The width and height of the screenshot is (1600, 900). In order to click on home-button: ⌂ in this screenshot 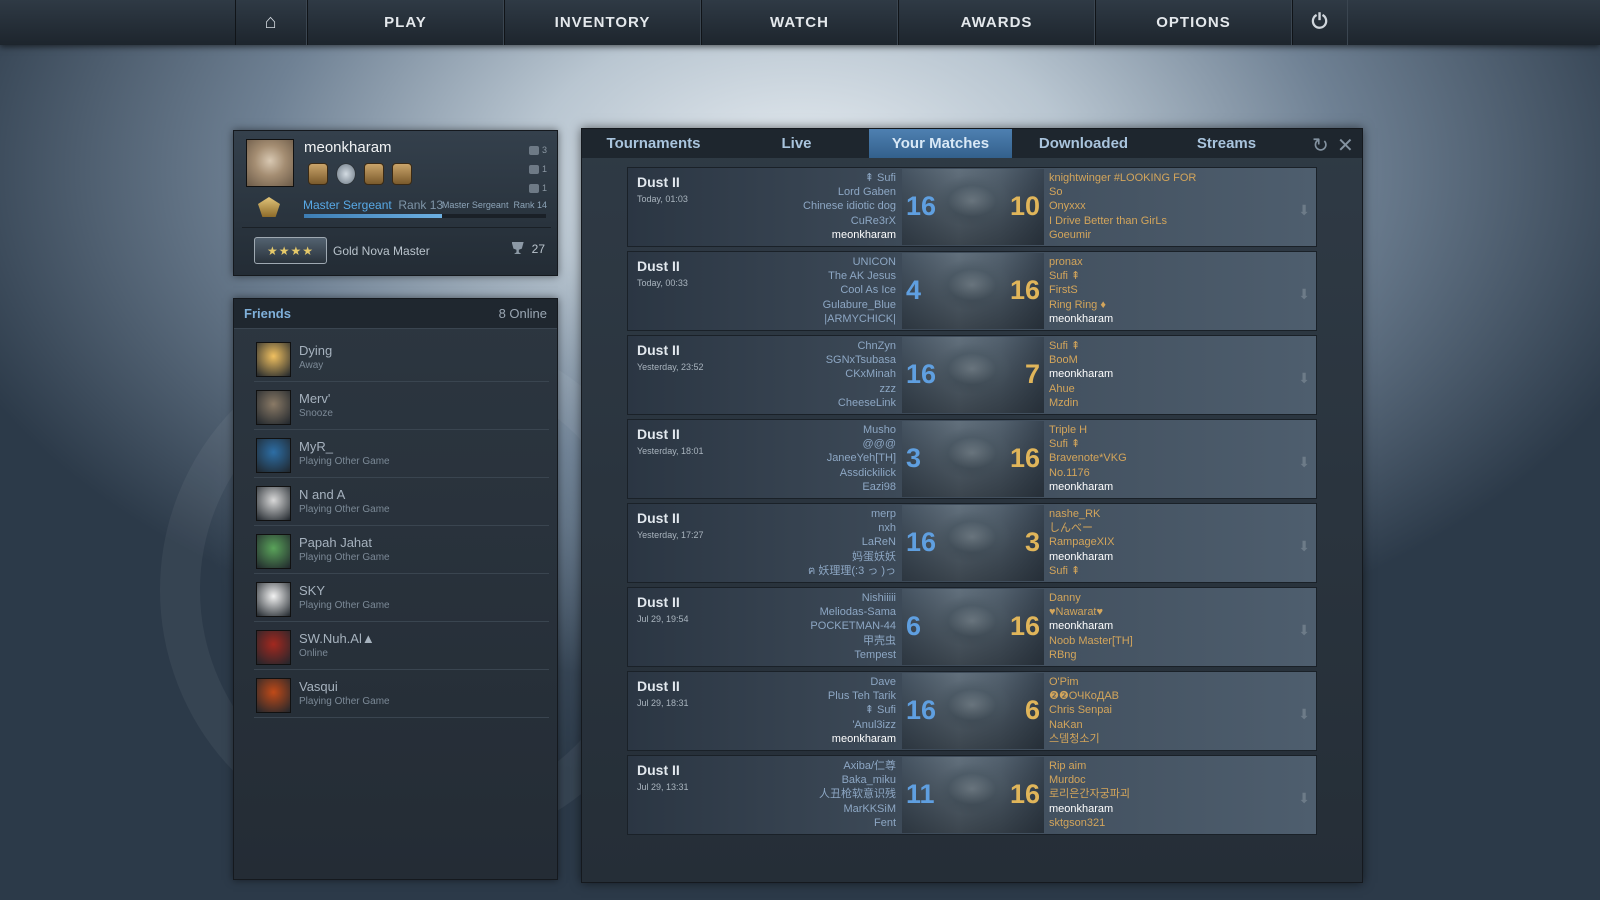, I will do `click(271, 22)`.